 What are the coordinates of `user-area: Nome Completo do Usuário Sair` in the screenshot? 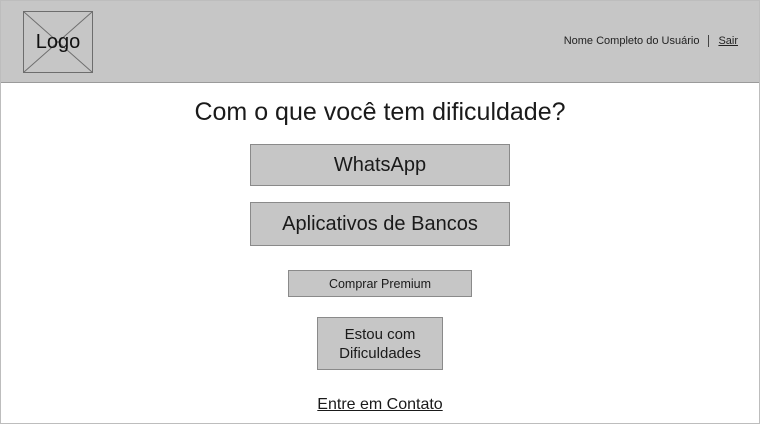 It's located at (651, 41).